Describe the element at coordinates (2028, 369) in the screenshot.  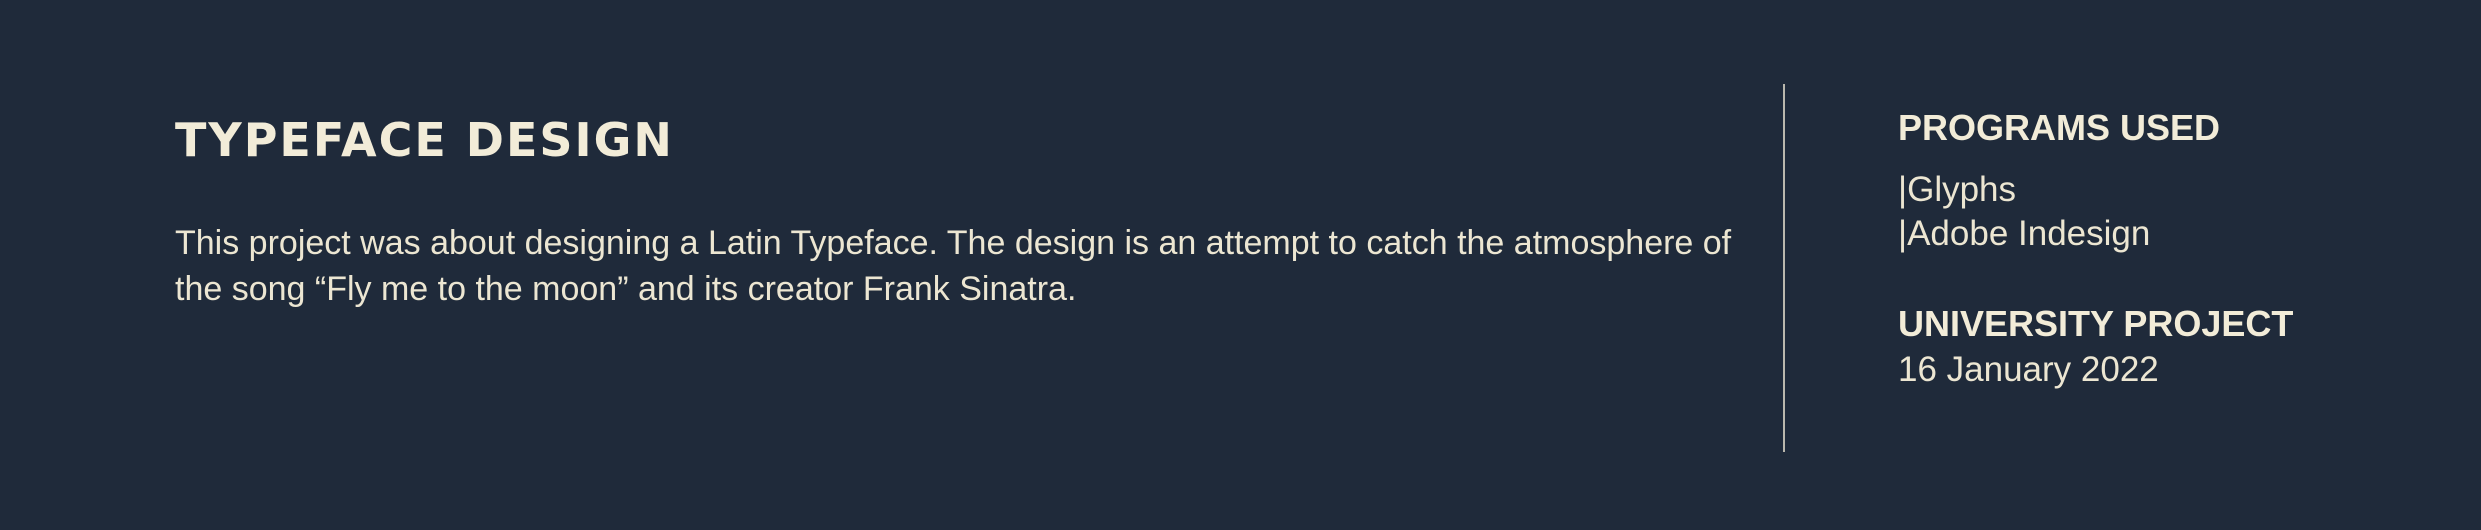
I see `project-date: 16 January 2022` at that location.